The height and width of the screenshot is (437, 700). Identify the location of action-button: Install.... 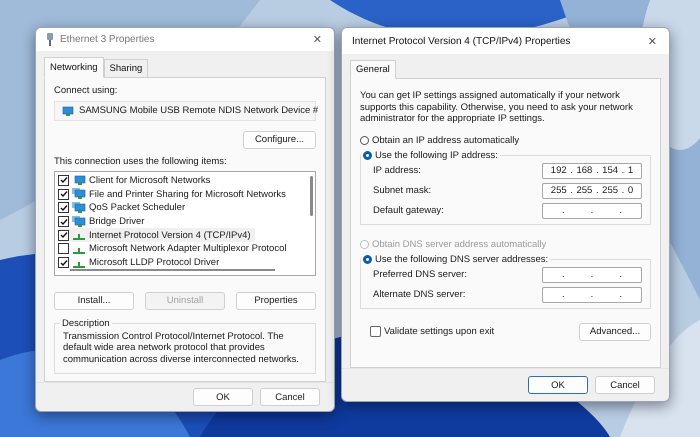
(94, 301).